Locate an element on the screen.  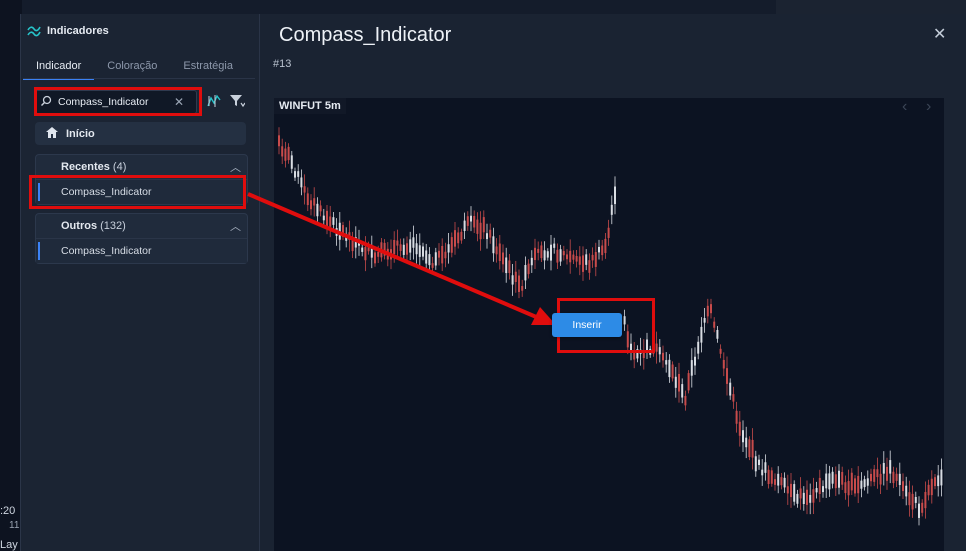
list-item-label: Compass_Indicator is located at coordinates (106, 251).